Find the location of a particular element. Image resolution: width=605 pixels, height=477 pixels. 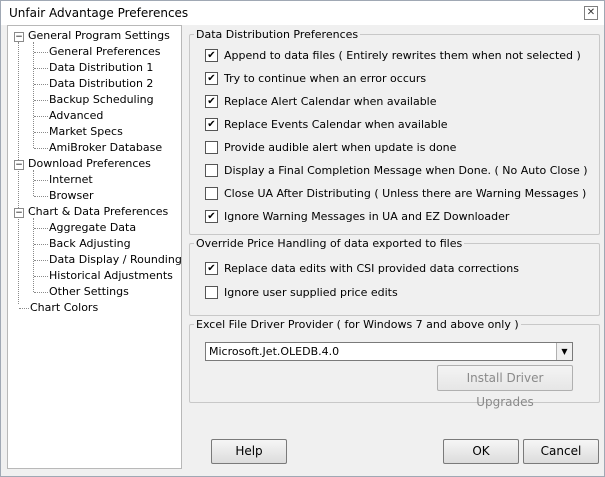

tree-item-internet: Internet is located at coordinates (71, 179).